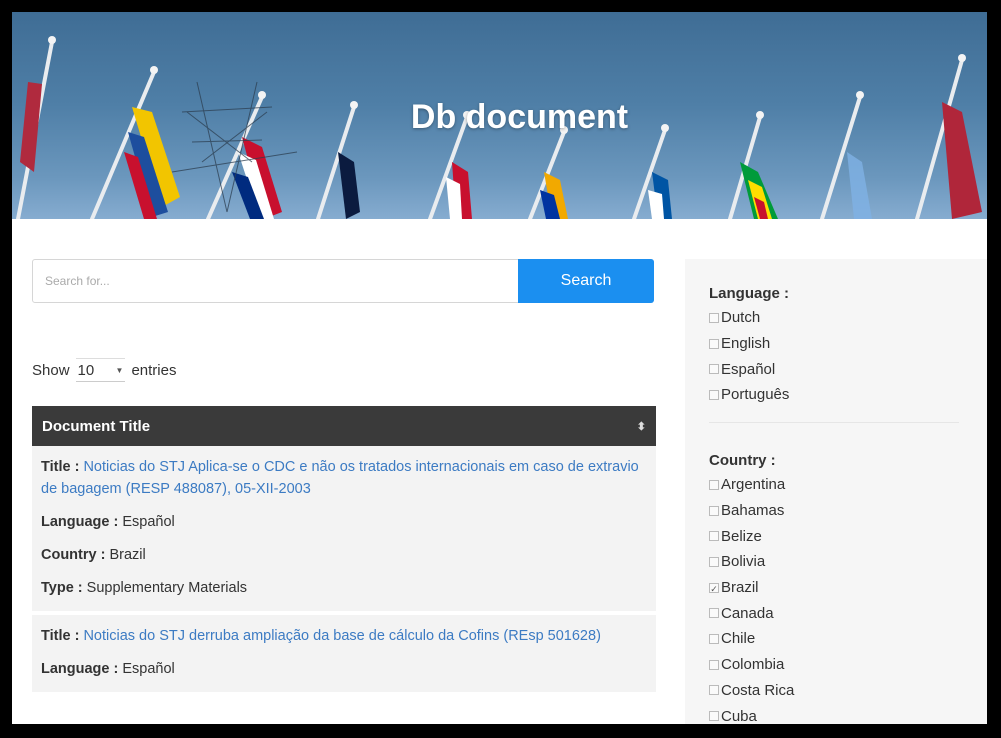 The image size is (1001, 738). I want to click on search-bar: Search, so click(343, 281).